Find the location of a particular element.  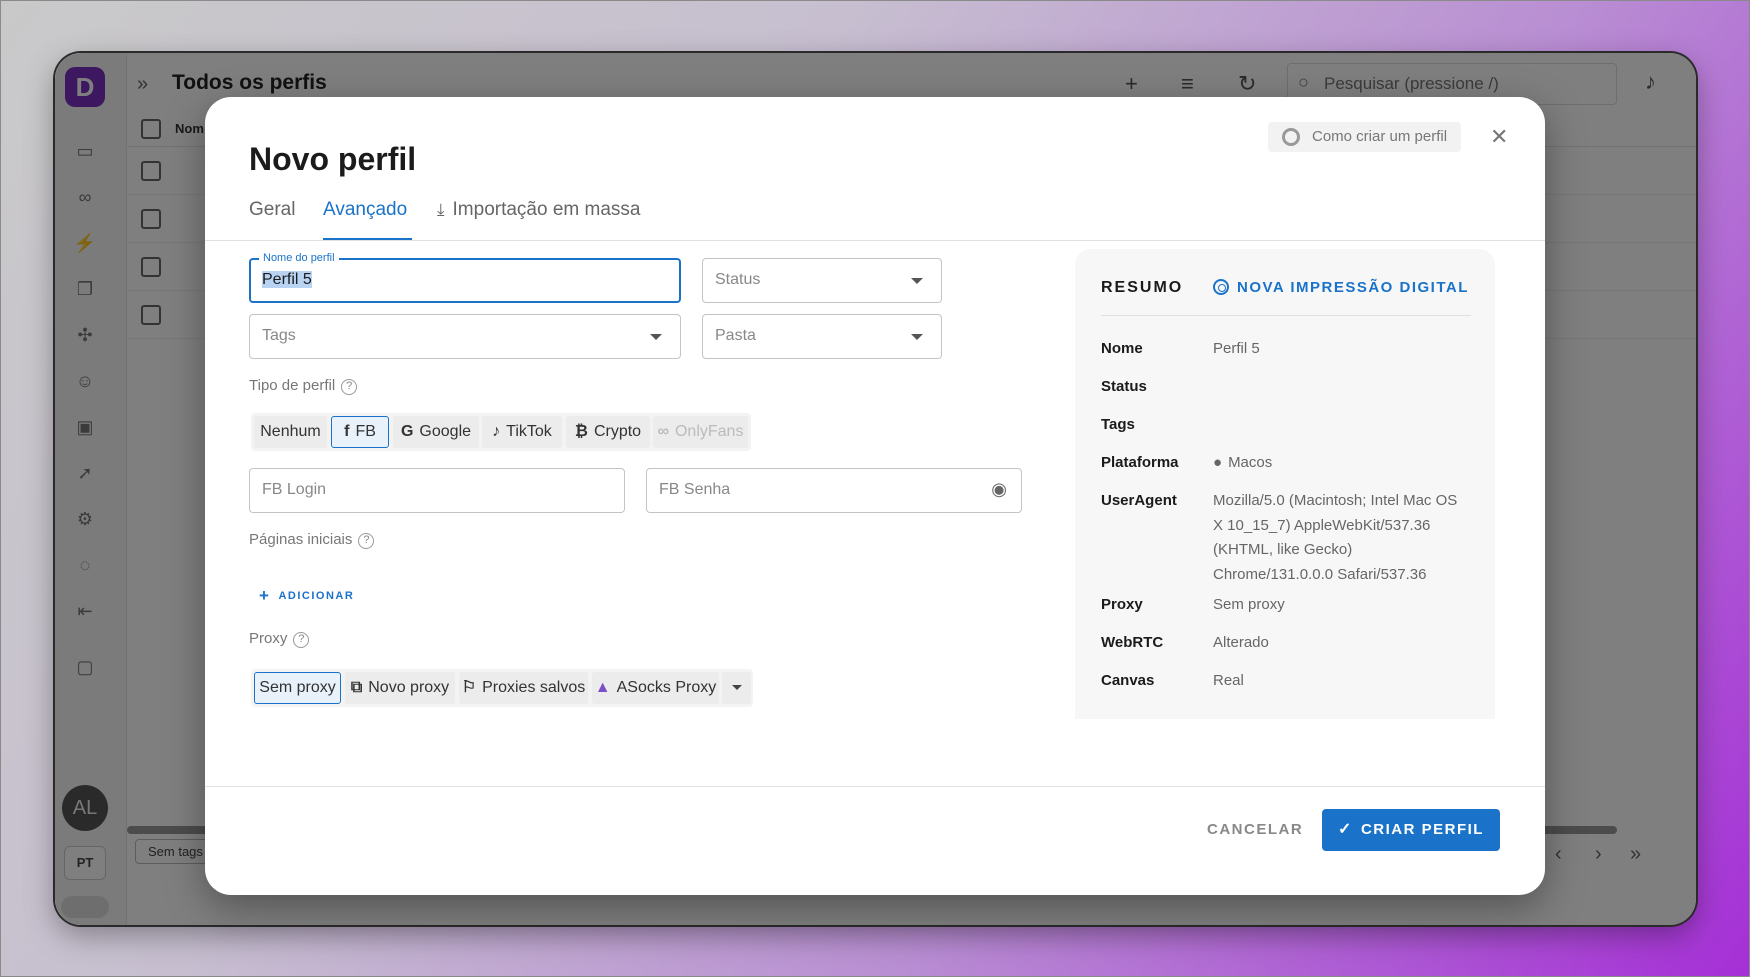

cancel-button: CANCELAR is located at coordinates (1255, 830).